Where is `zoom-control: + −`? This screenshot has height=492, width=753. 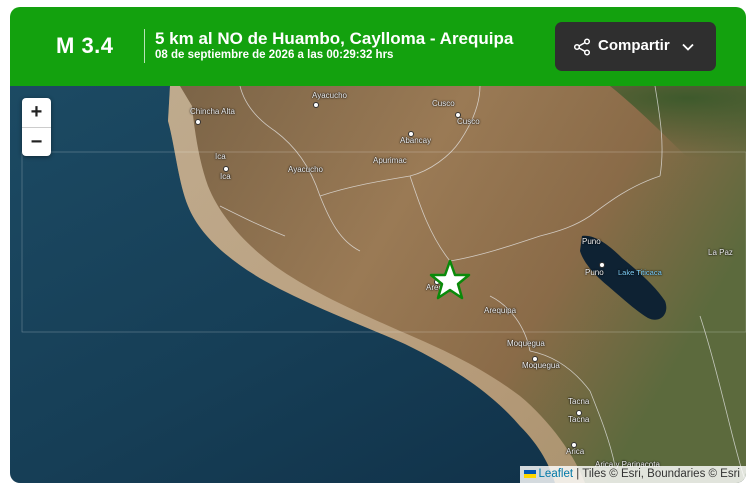 zoom-control: + − is located at coordinates (36, 127).